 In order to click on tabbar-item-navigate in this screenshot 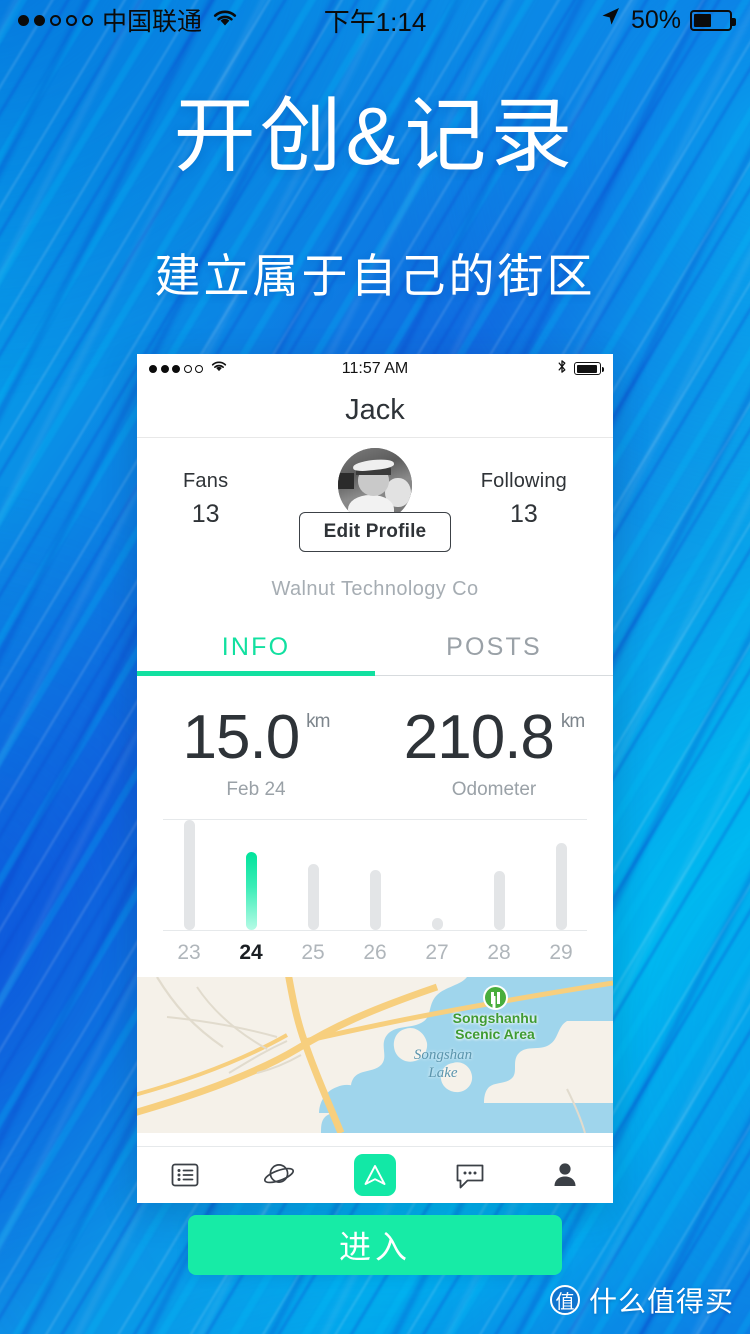, I will do `click(374, 1175)`.